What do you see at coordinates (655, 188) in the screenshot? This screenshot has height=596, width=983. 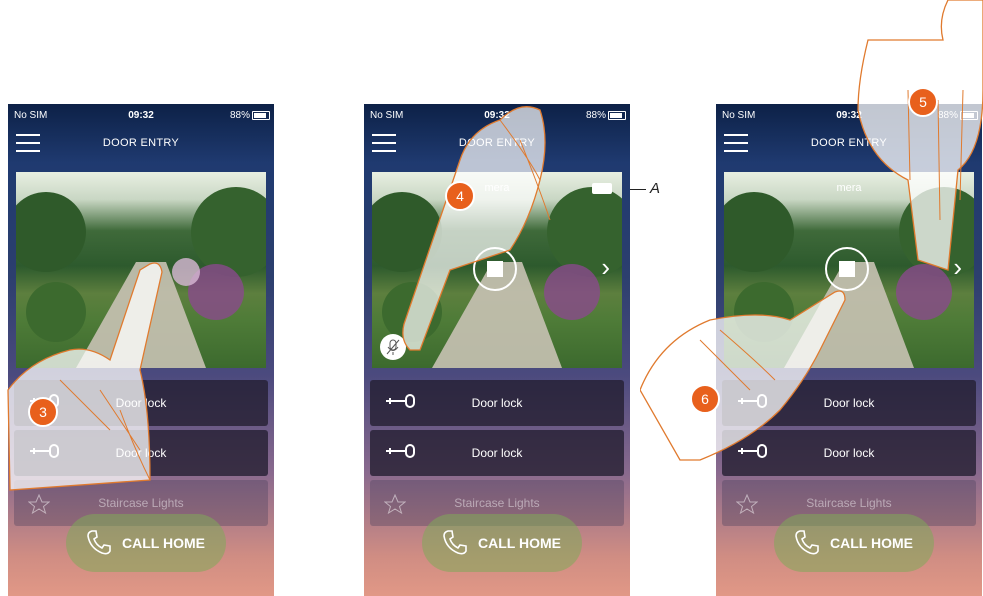 I see `callout-label-a: A` at bounding box center [655, 188].